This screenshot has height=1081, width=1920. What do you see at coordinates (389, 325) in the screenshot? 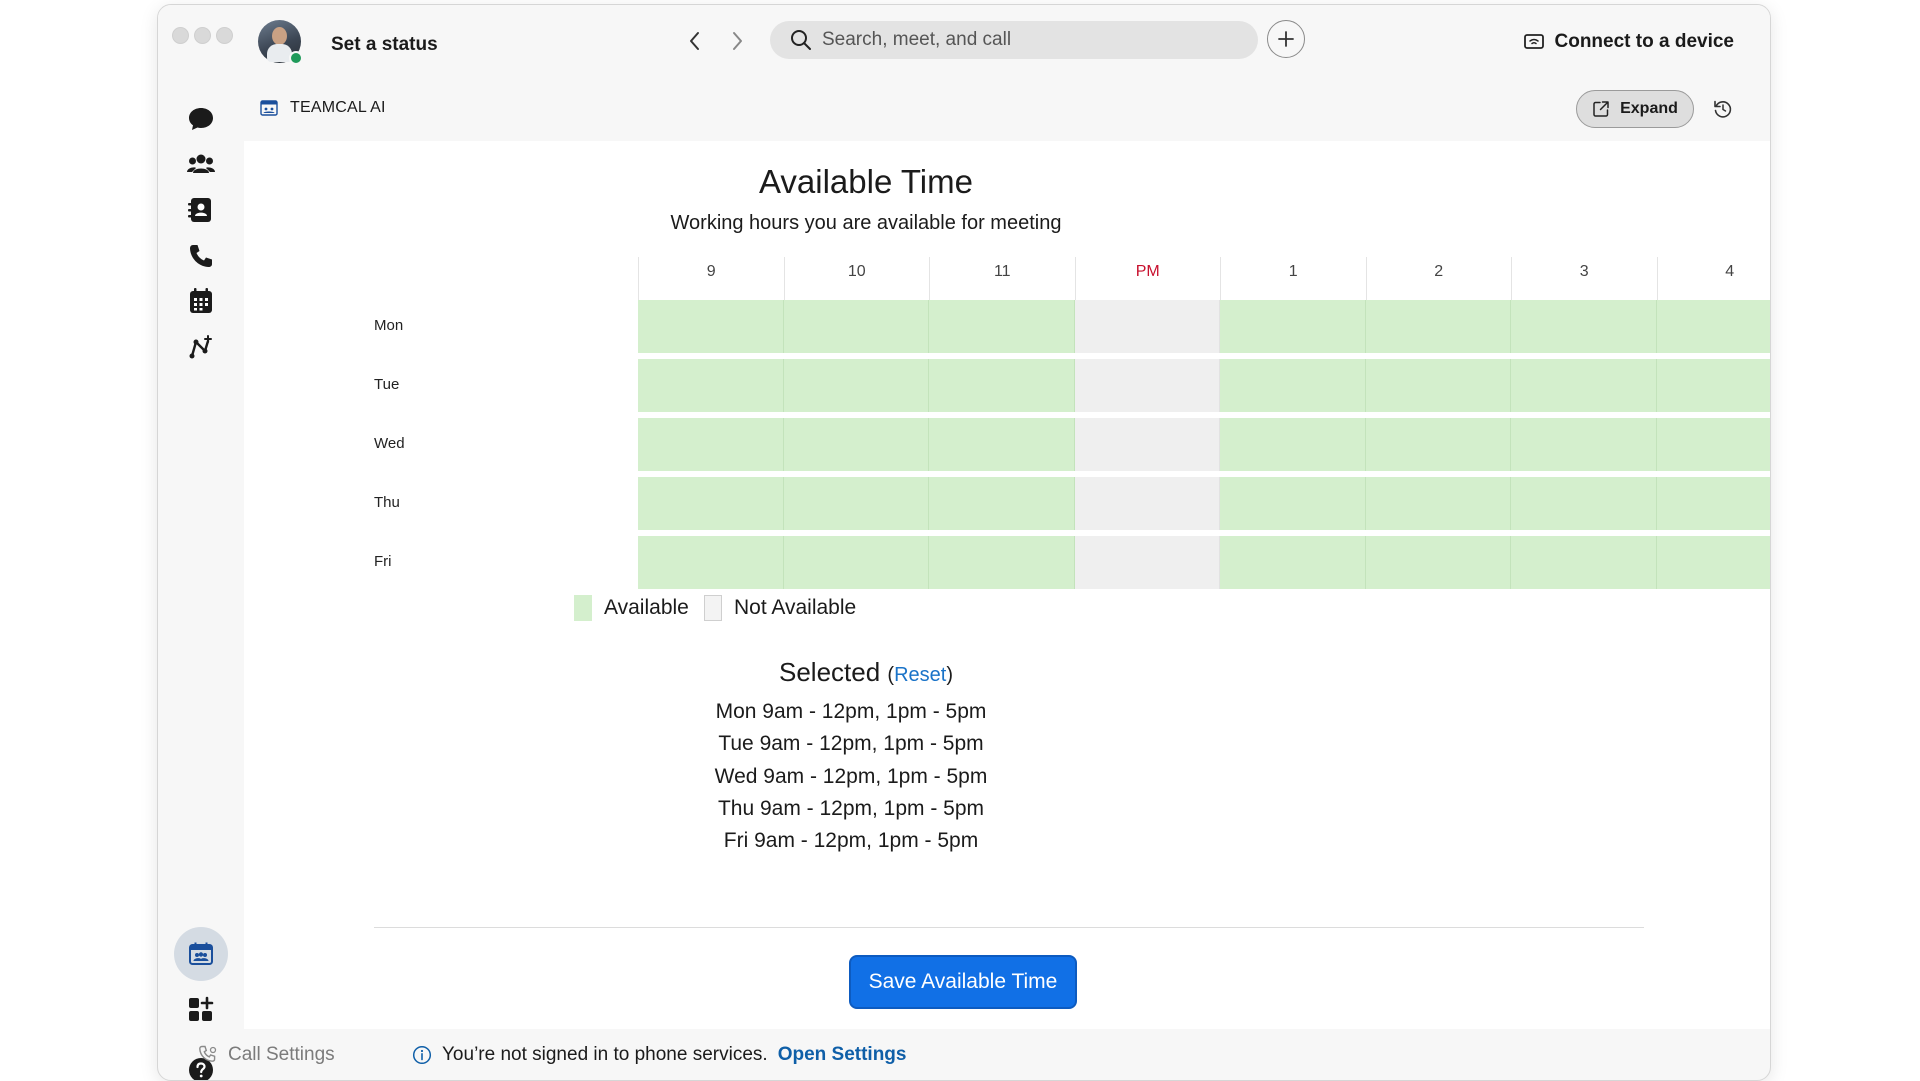
I see `day-label-mon: Mon` at bounding box center [389, 325].